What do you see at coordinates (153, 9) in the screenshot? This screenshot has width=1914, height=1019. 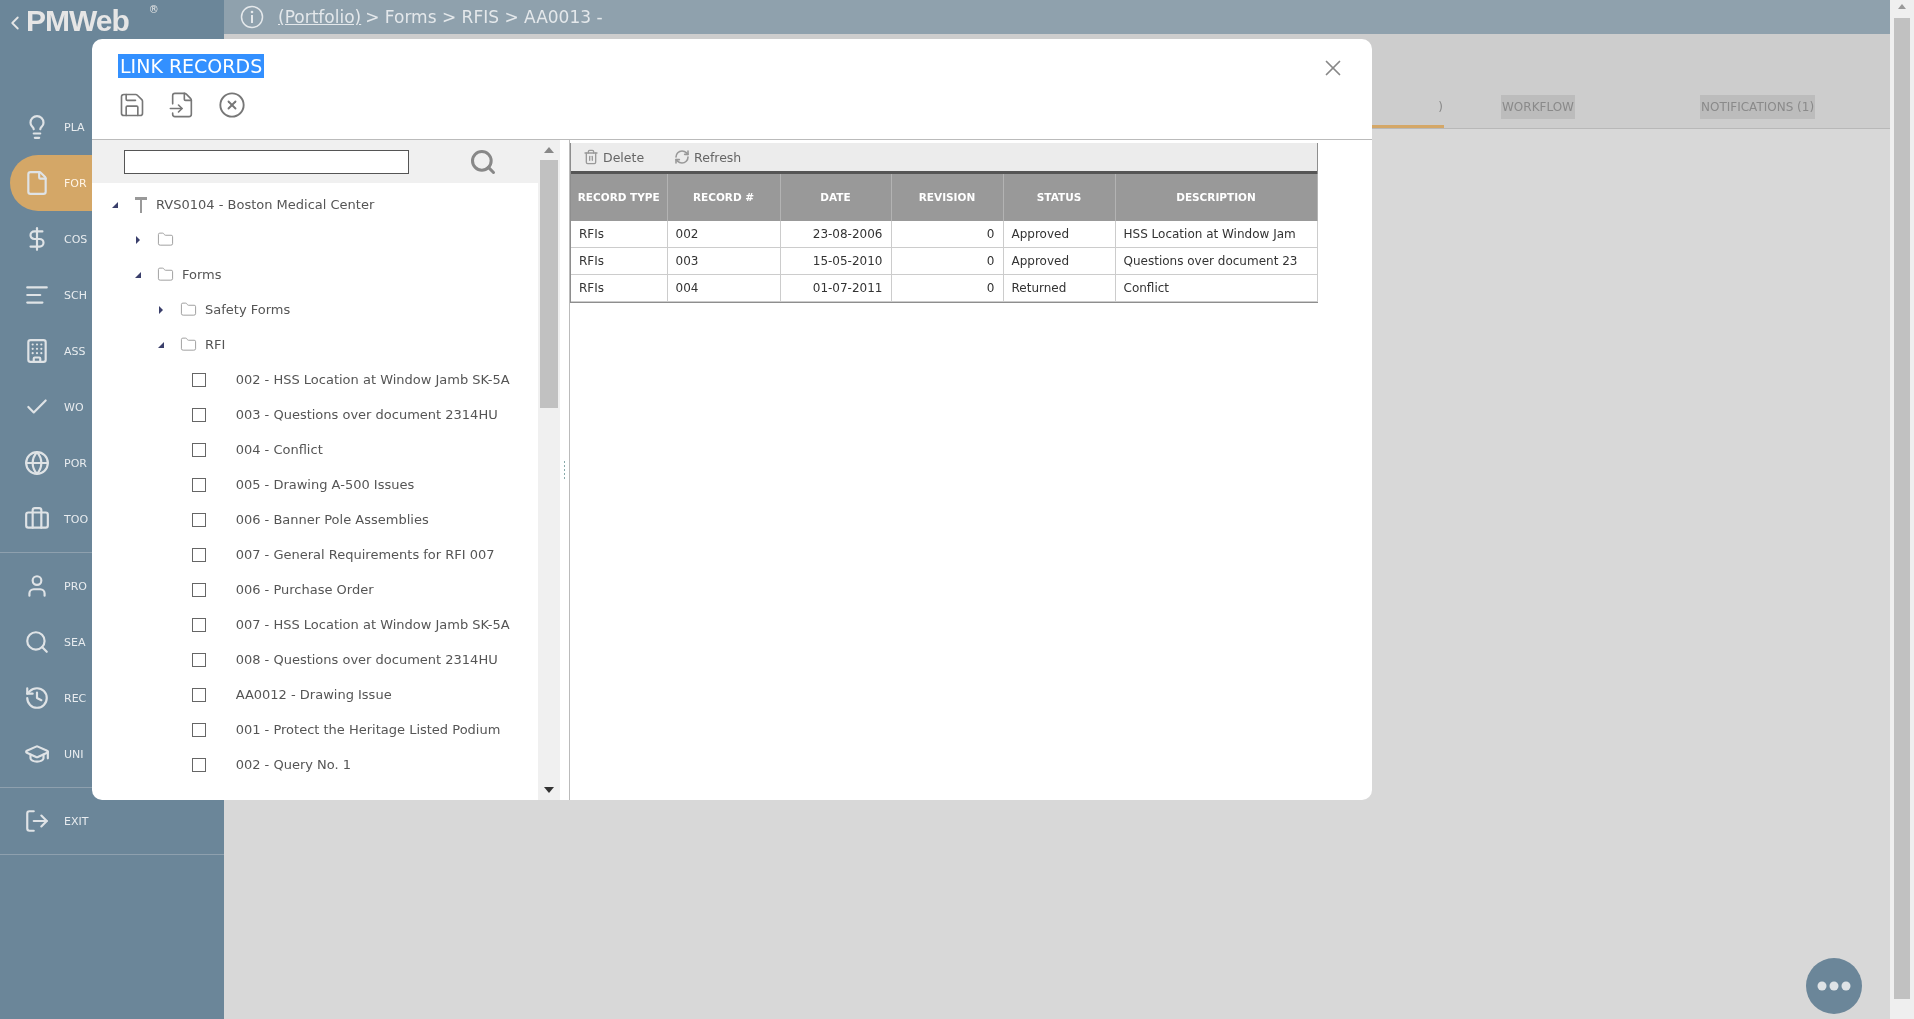 I see `registered-mark: ®` at bounding box center [153, 9].